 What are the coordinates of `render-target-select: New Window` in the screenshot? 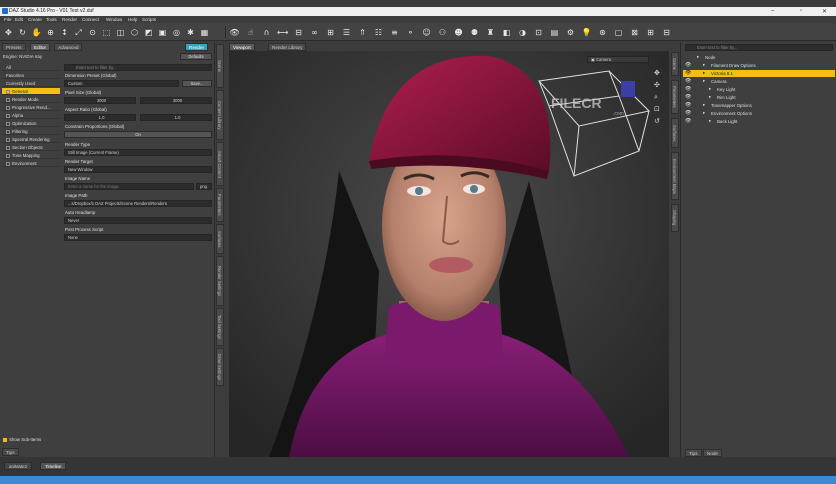 It's located at (138, 169).